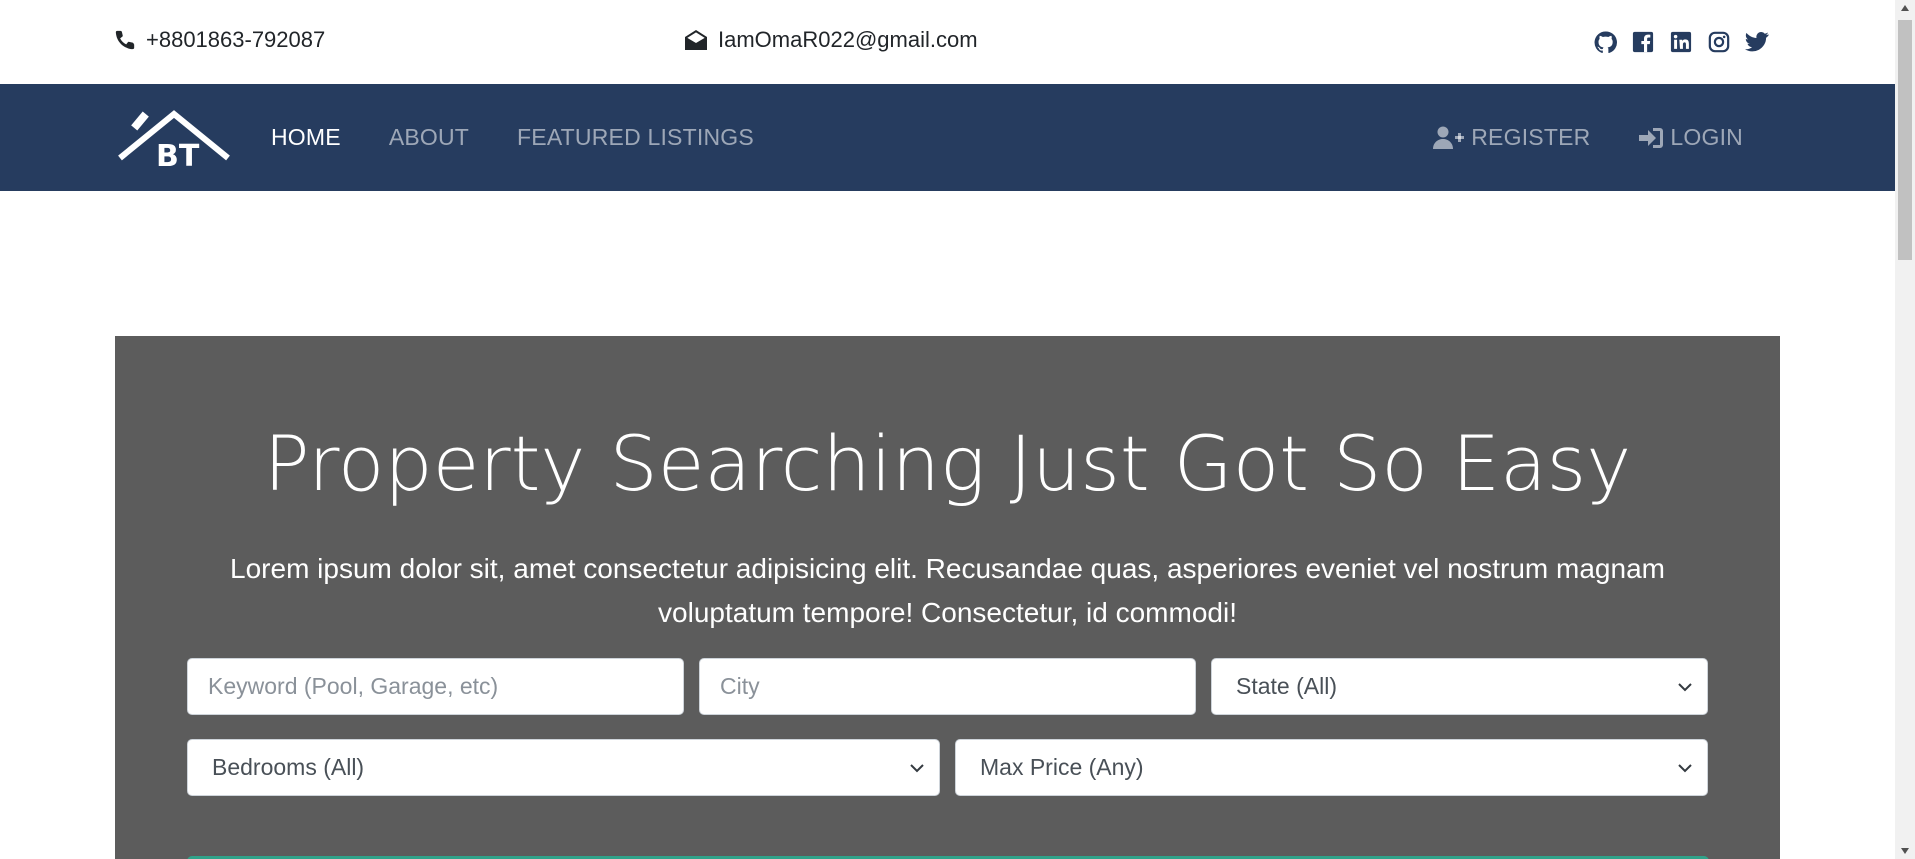 The height and width of the screenshot is (859, 1915). I want to click on linkedin-icon, so click(1681, 42).